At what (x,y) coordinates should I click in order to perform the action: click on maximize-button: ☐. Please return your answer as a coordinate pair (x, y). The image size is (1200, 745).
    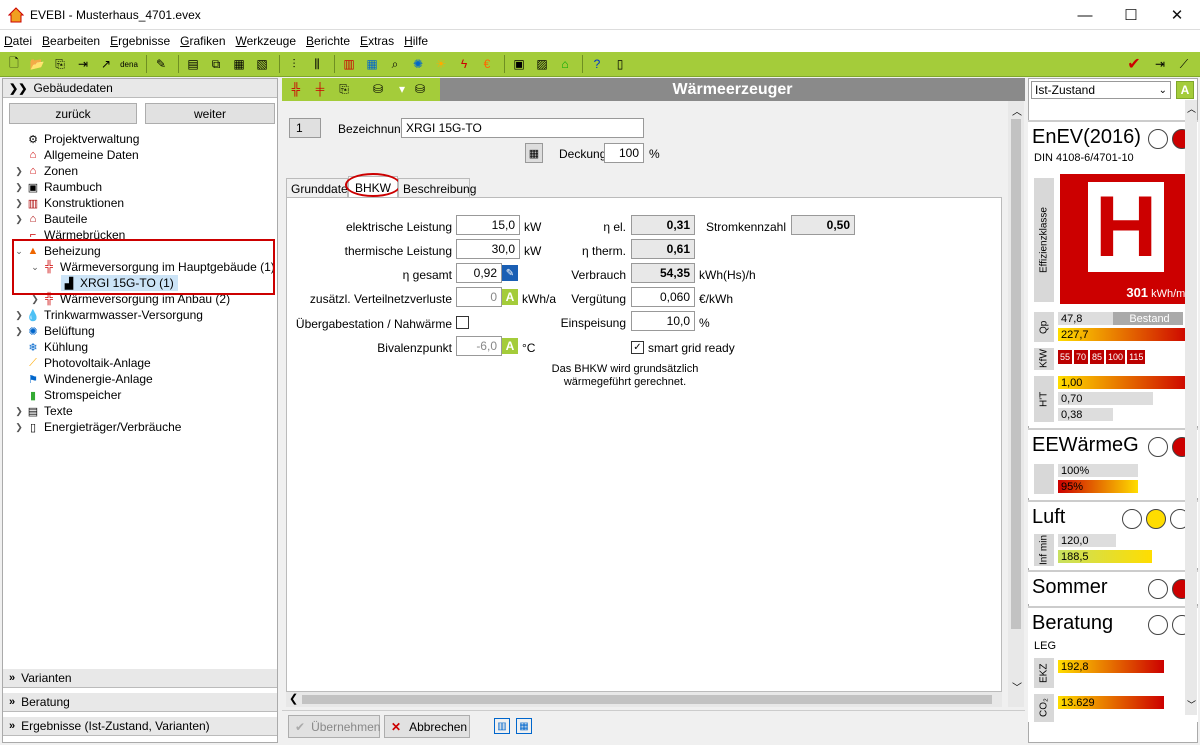
    Looking at the image, I should click on (1131, 15).